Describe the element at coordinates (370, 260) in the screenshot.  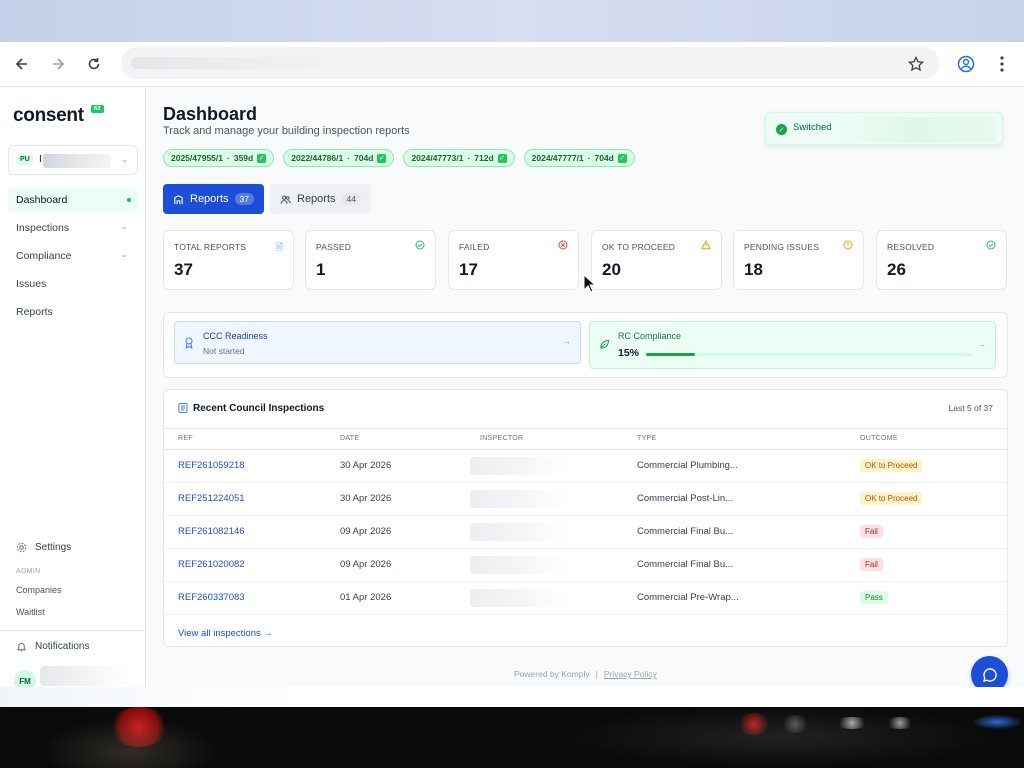
I see `stat-card-passed: PASSED 1` at that location.